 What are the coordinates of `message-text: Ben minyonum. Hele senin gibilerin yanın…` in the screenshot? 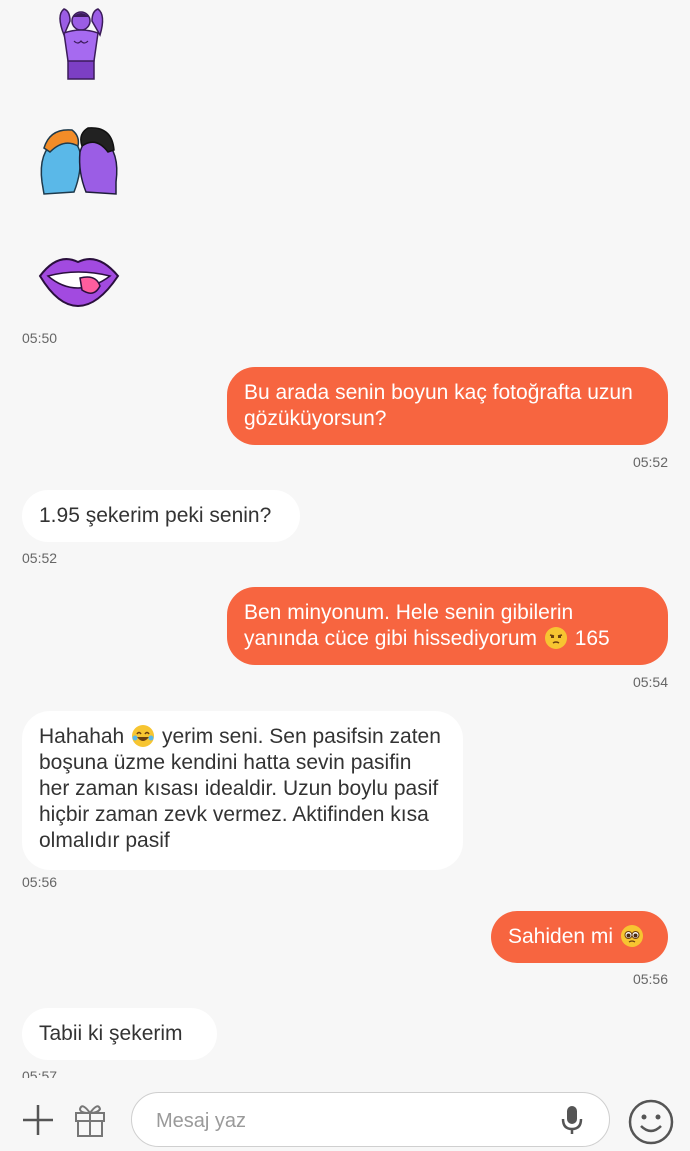 It's located at (409, 625).